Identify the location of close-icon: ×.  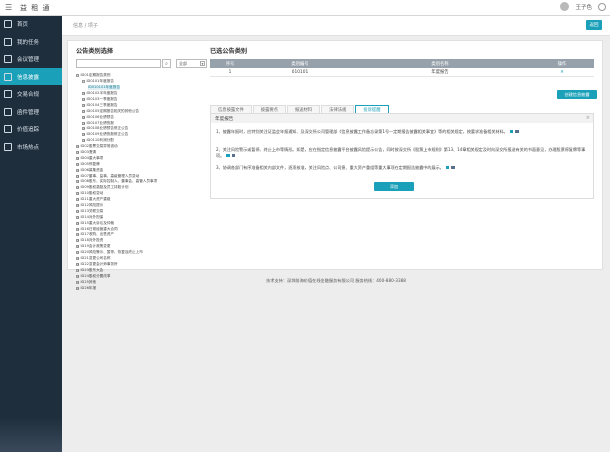
(588, 118).